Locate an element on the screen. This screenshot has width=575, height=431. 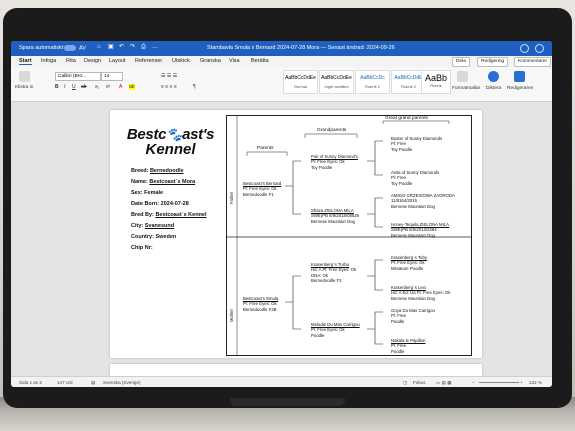
language-indicator: Svenska (Sverige) is located at coordinates (122, 382).